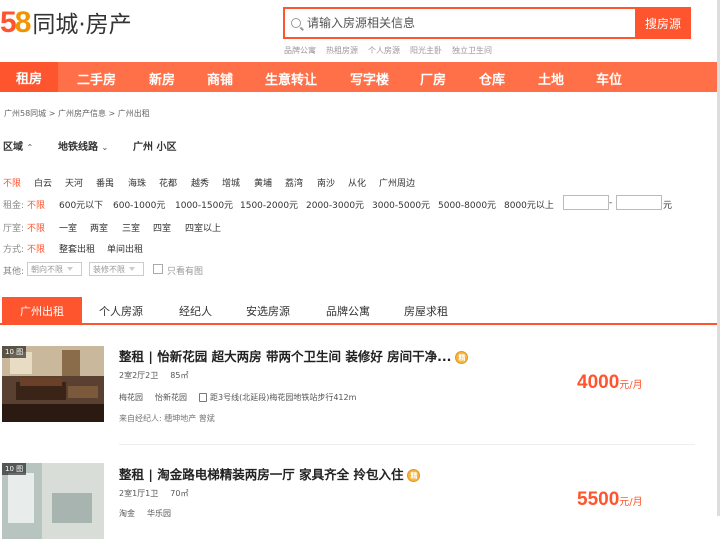 Image resolution: width=720 pixels, height=539 pixels. What do you see at coordinates (426, 311) in the screenshot?
I see `tab-wanted: 房屋求租` at bounding box center [426, 311].